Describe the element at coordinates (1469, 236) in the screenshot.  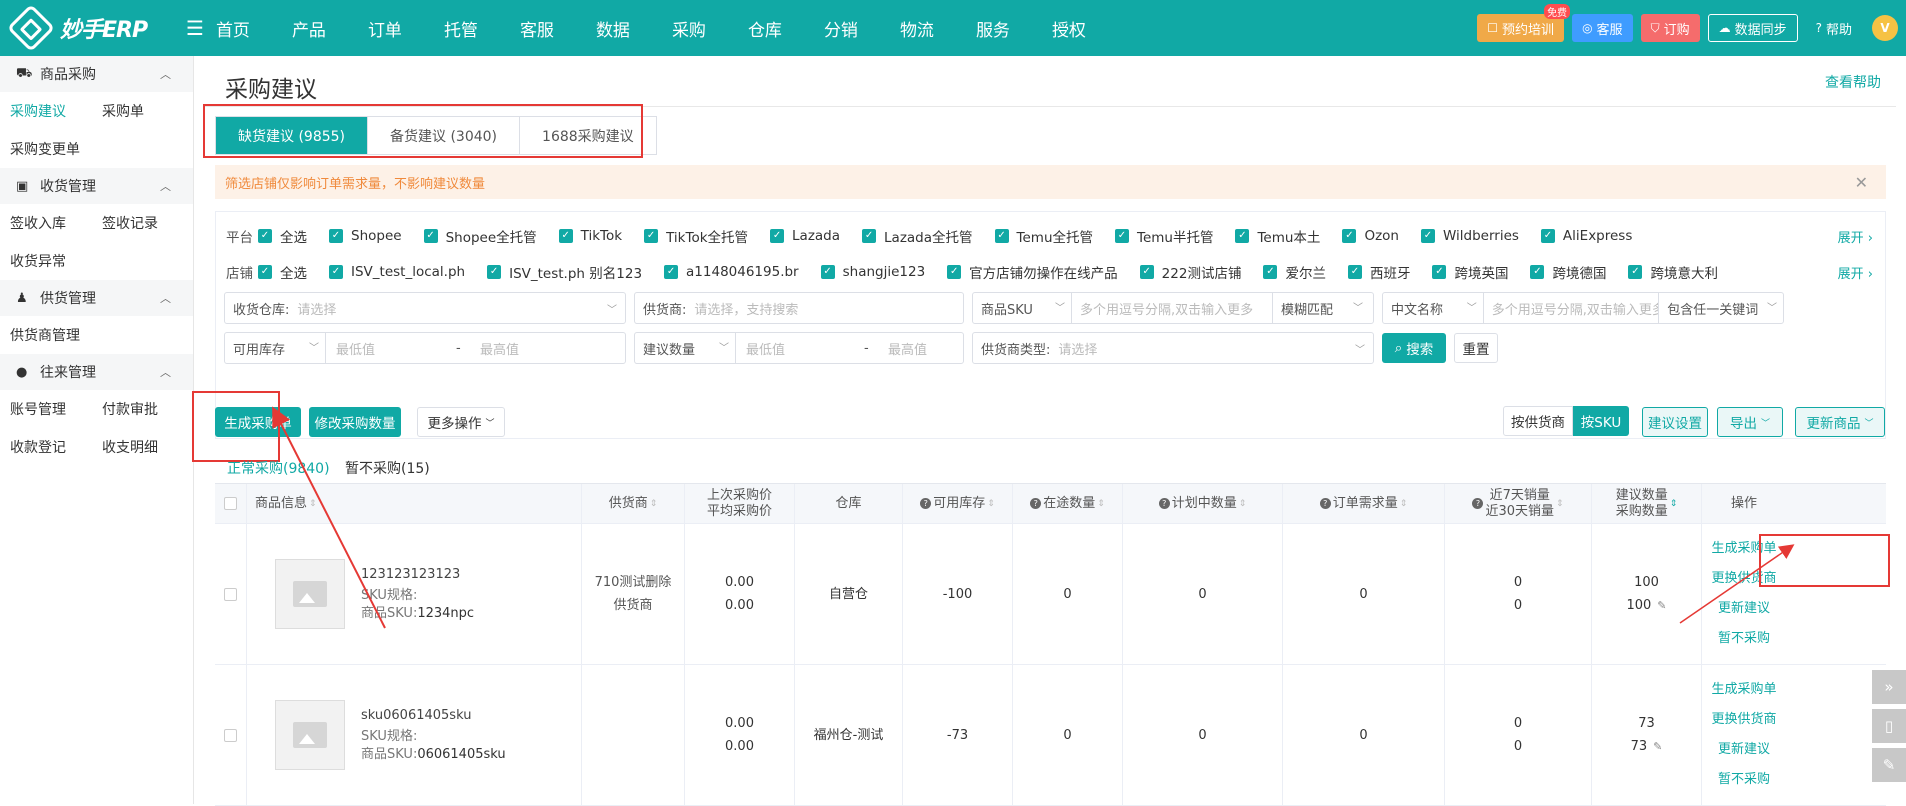
I see `platform-checkbox: ✓ Wildberries` at that location.